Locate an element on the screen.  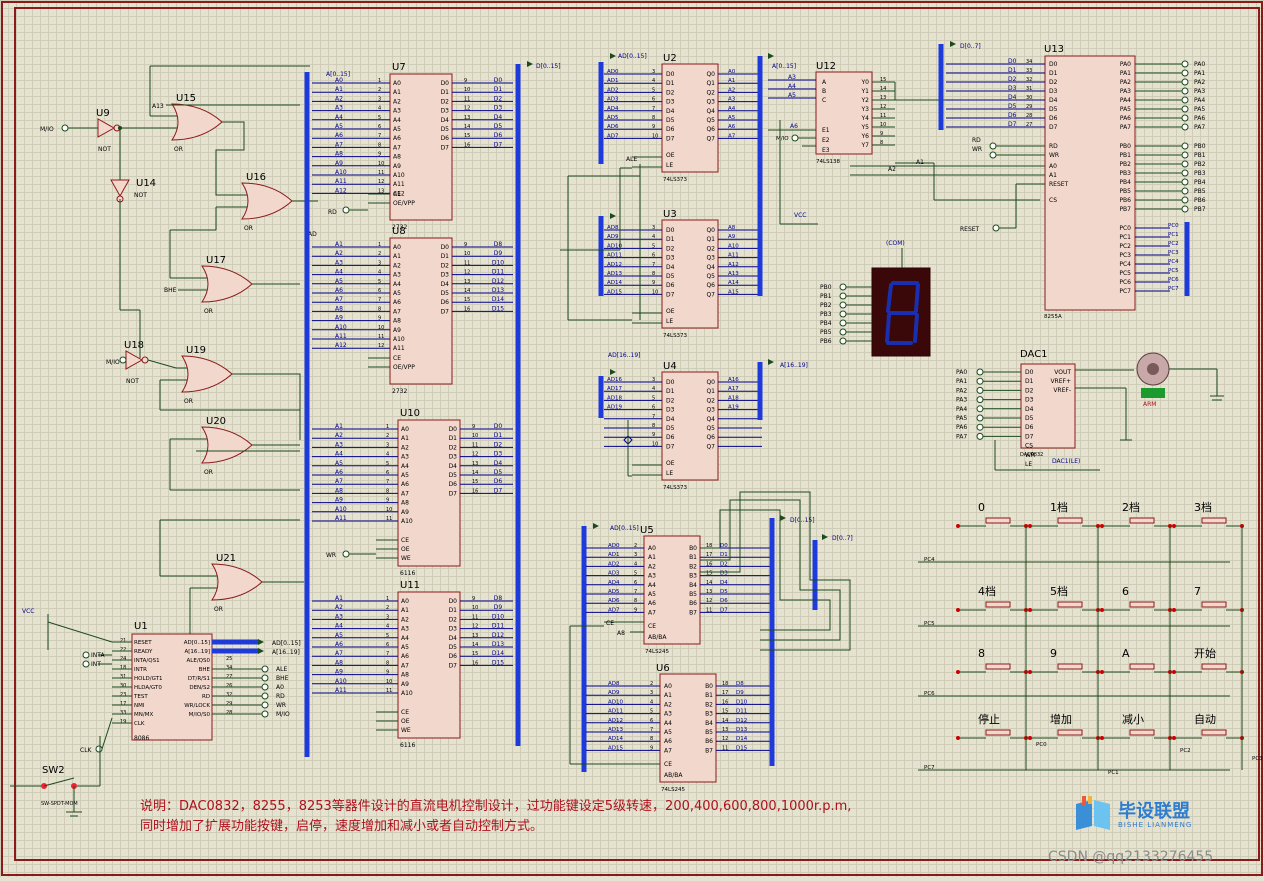
pin-number: 29 is located at coordinates (229, 704).